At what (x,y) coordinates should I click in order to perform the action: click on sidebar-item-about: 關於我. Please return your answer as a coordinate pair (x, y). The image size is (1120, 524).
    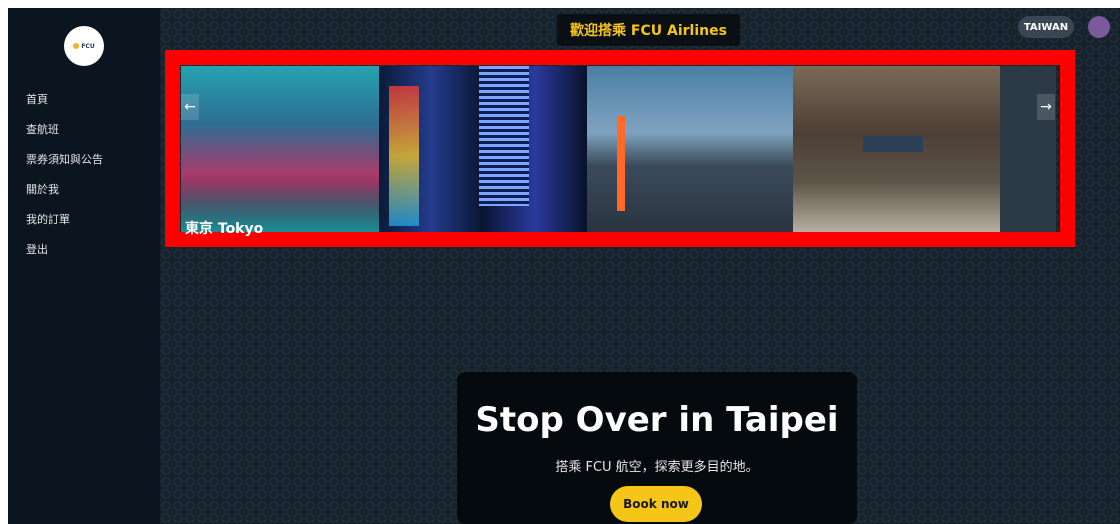
    Looking at the image, I should click on (64, 195).